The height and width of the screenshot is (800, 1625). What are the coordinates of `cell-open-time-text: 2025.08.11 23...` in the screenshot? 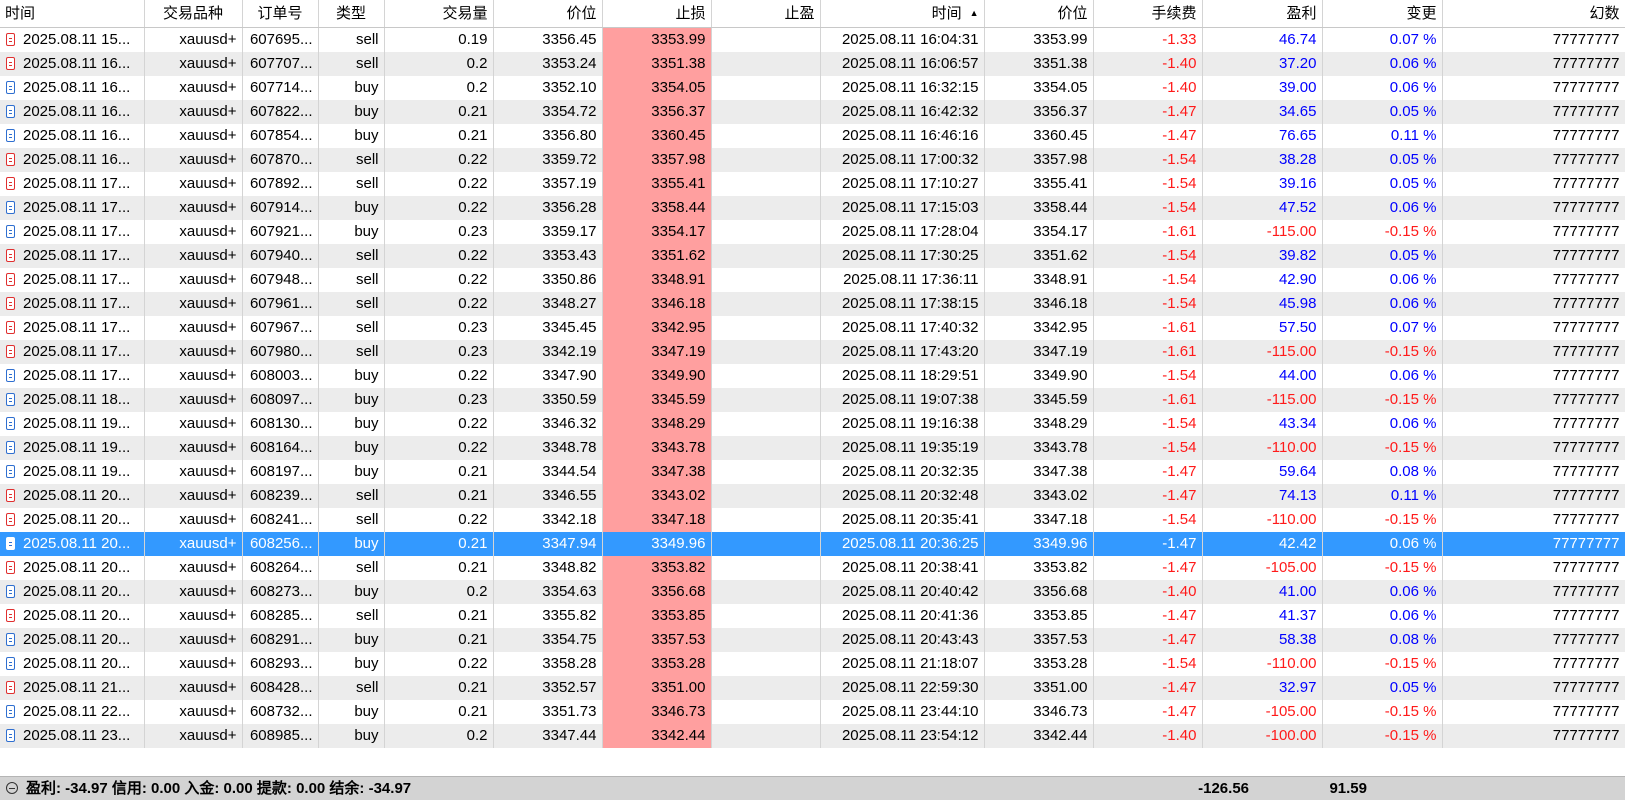 It's located at (77, 735).